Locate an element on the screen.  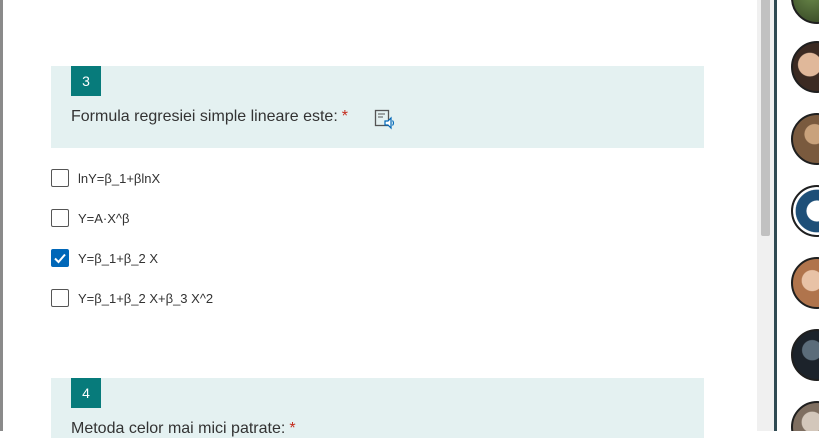
question-title-text: Metoda celor mai mici patrate: is located at coordinates (178, 428).